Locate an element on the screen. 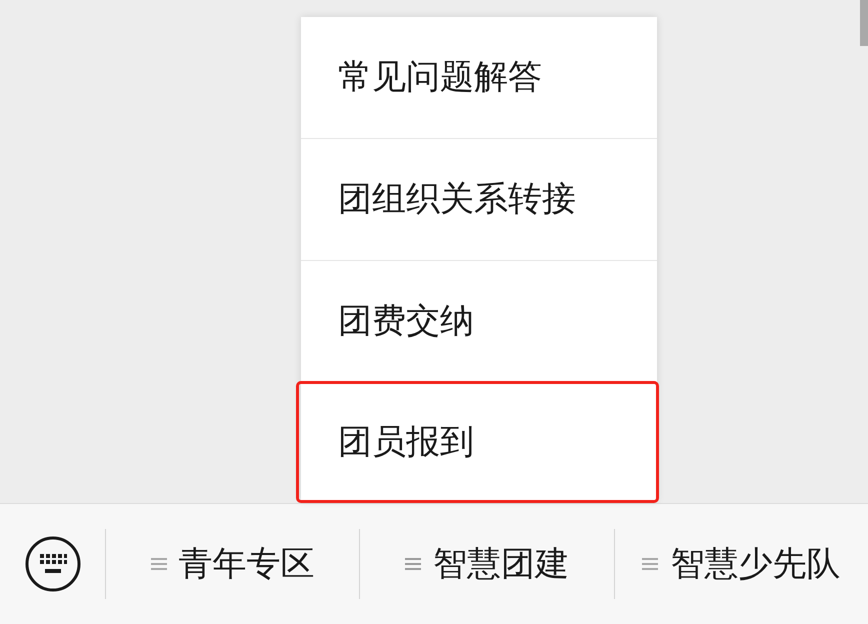 This screenshot has height=624, width=868. menu-item: 团员报到 is located at coordinates (477, 442).